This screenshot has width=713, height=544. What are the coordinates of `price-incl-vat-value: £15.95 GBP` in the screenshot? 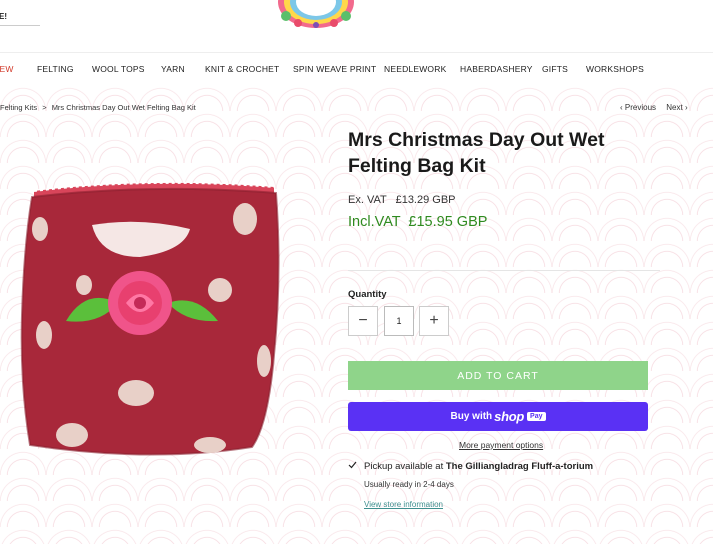 It's located at (448, 222).